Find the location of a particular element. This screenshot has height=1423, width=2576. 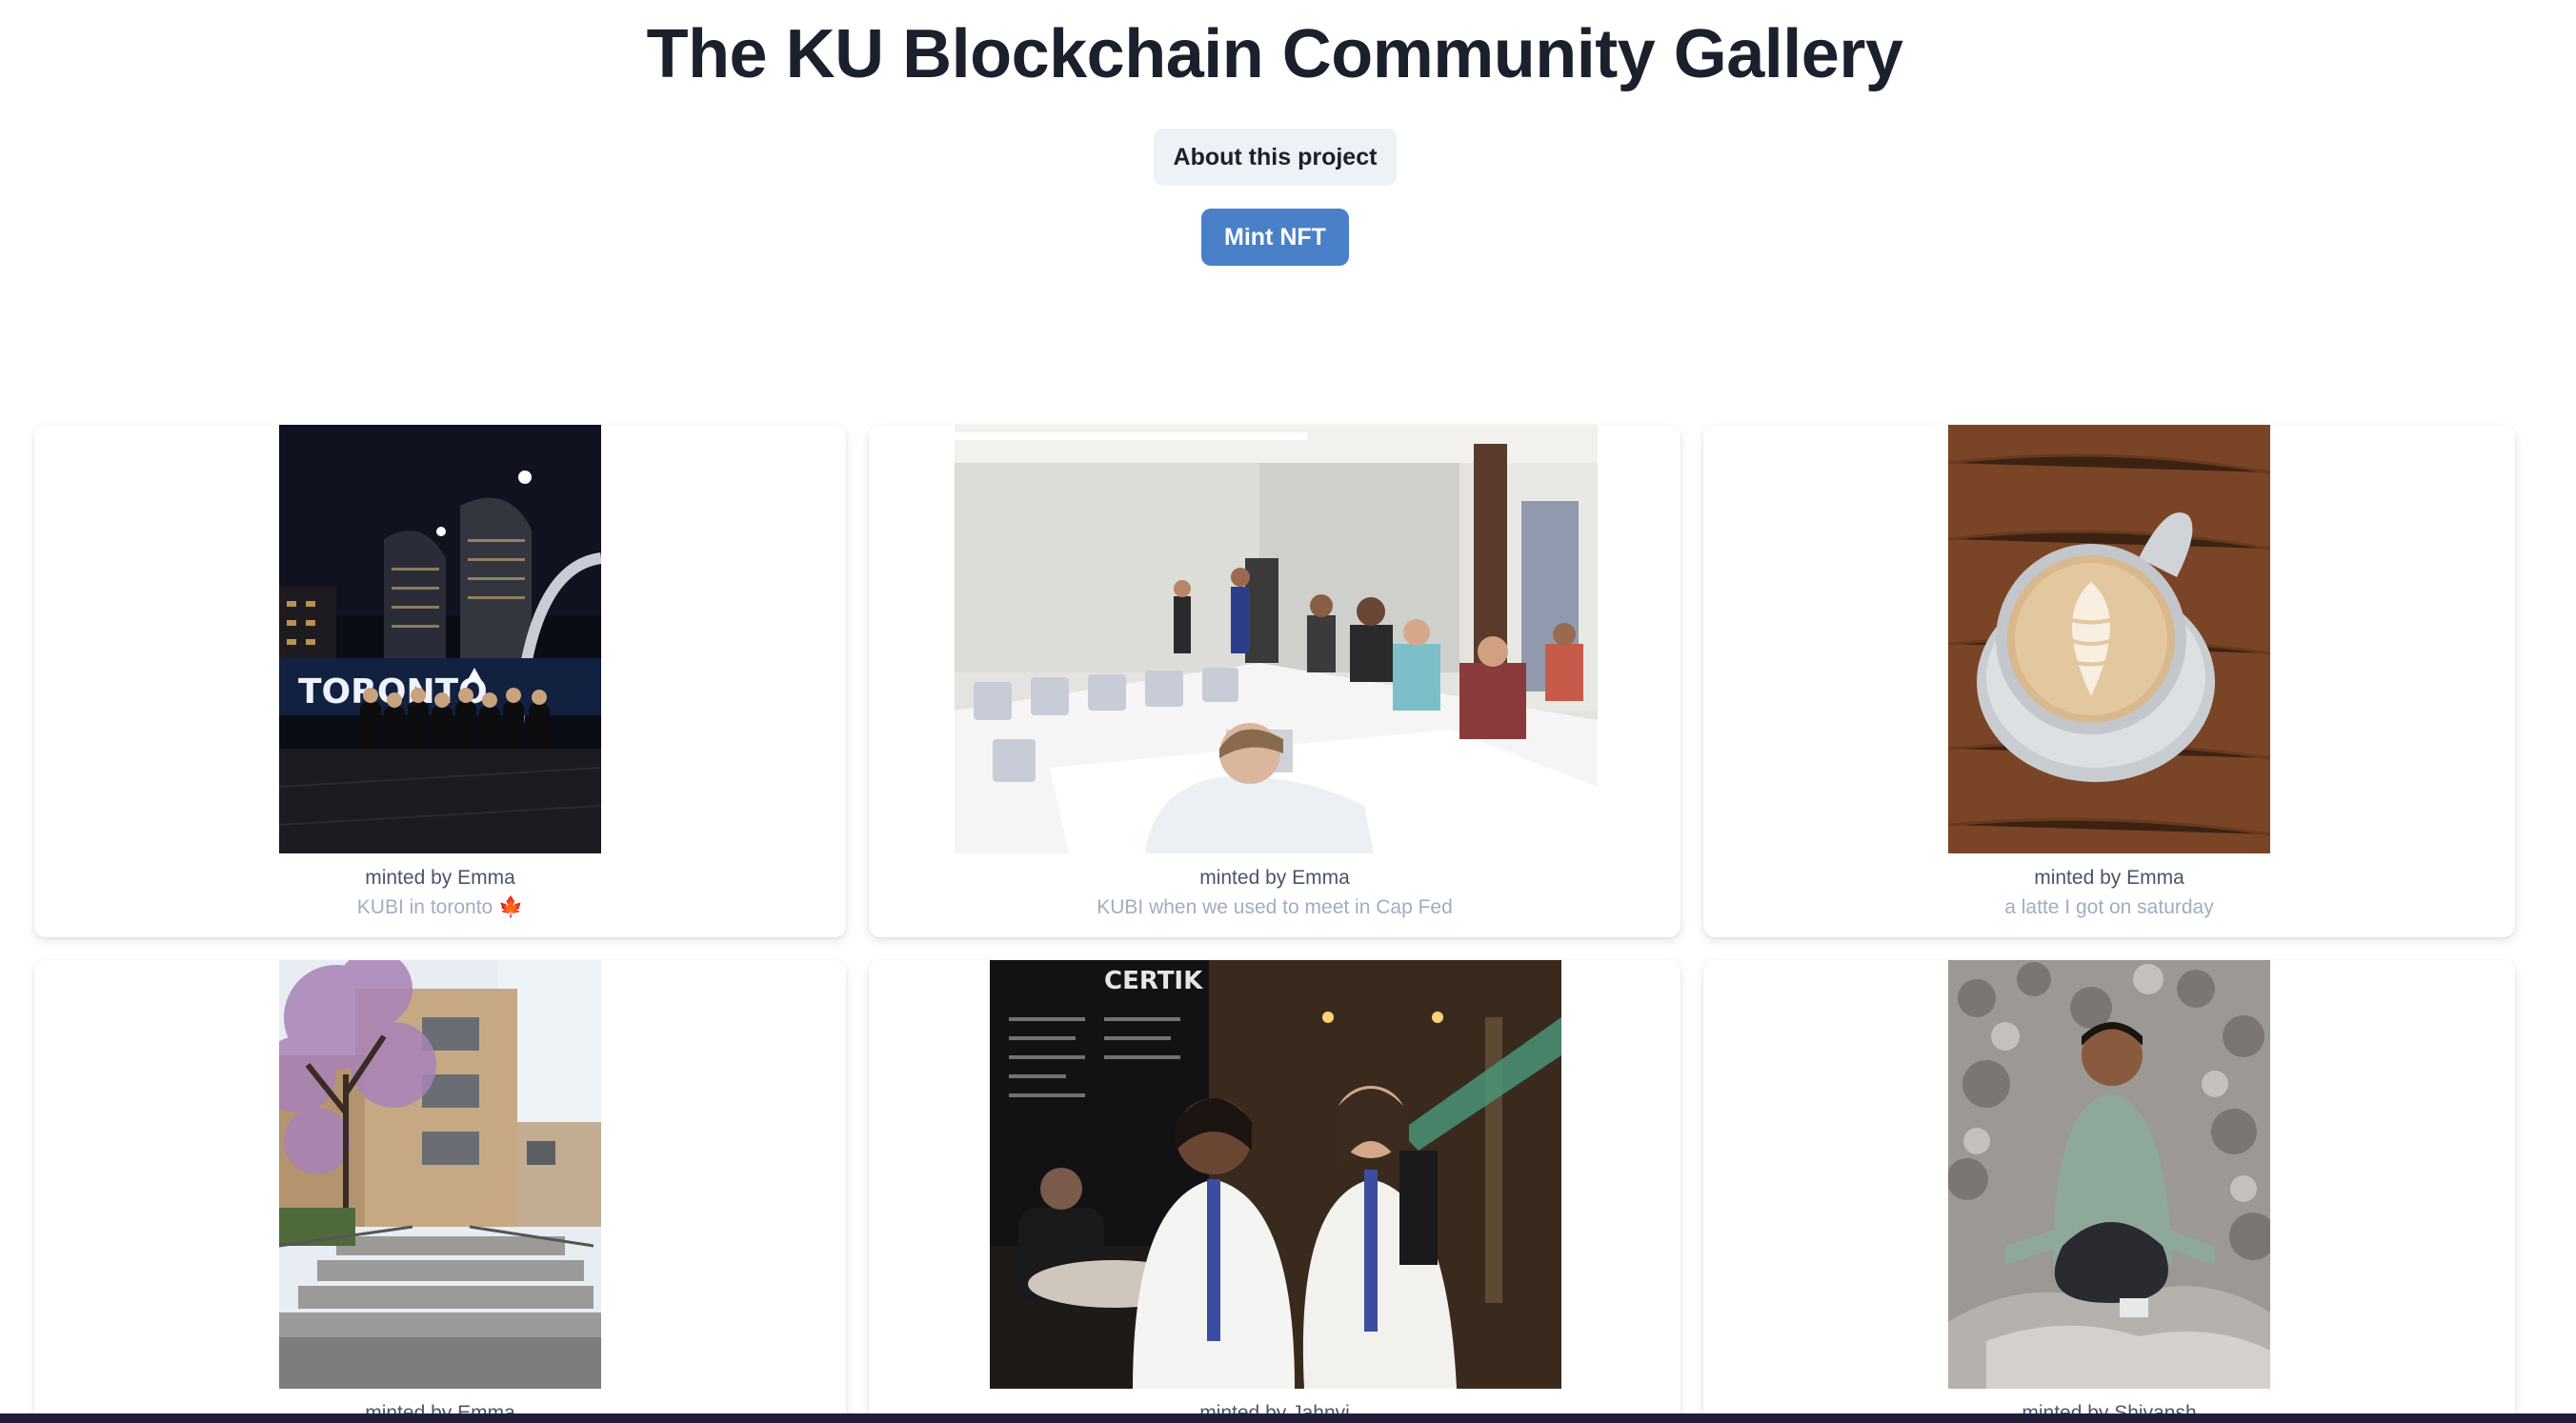

nft-card: minted by Shivansh is located at coordinates (2109, 1191).